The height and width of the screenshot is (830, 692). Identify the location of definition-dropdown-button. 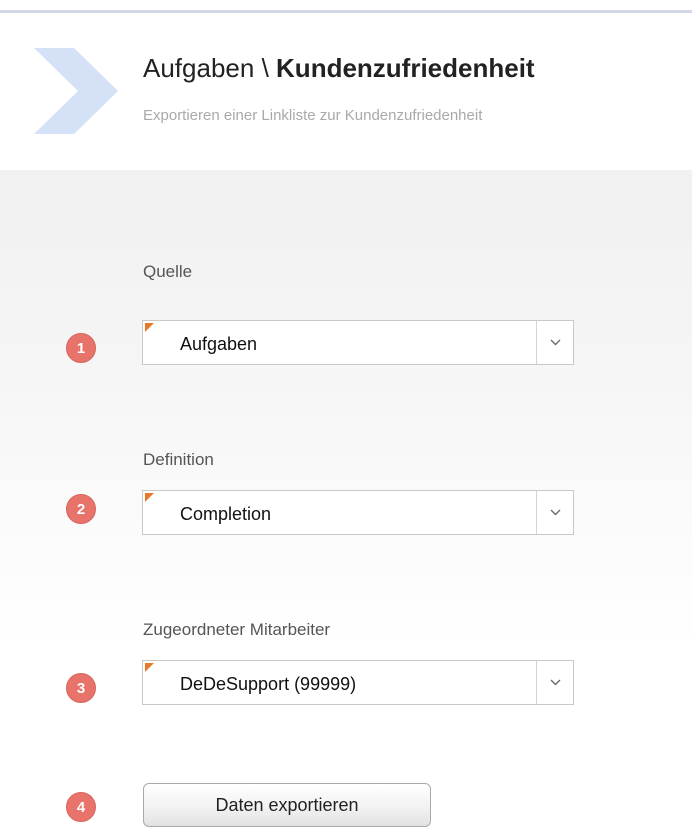
(554, 512).